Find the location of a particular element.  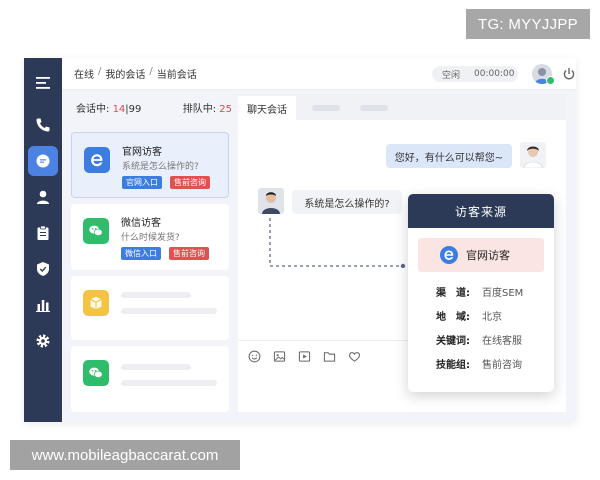

info-value: 售前咨询 is located at coordinates (502, 365).